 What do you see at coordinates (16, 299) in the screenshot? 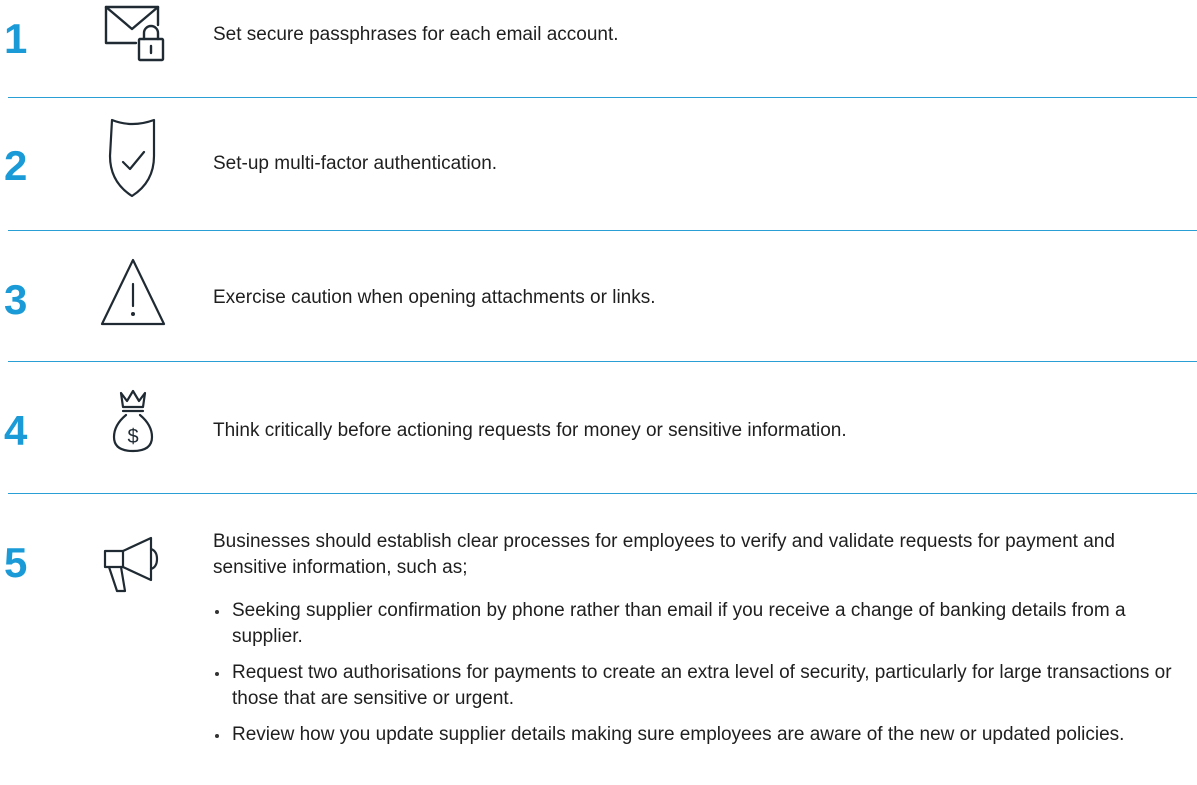
I see `step-3-number: 3` at bounding box center [16, 299].